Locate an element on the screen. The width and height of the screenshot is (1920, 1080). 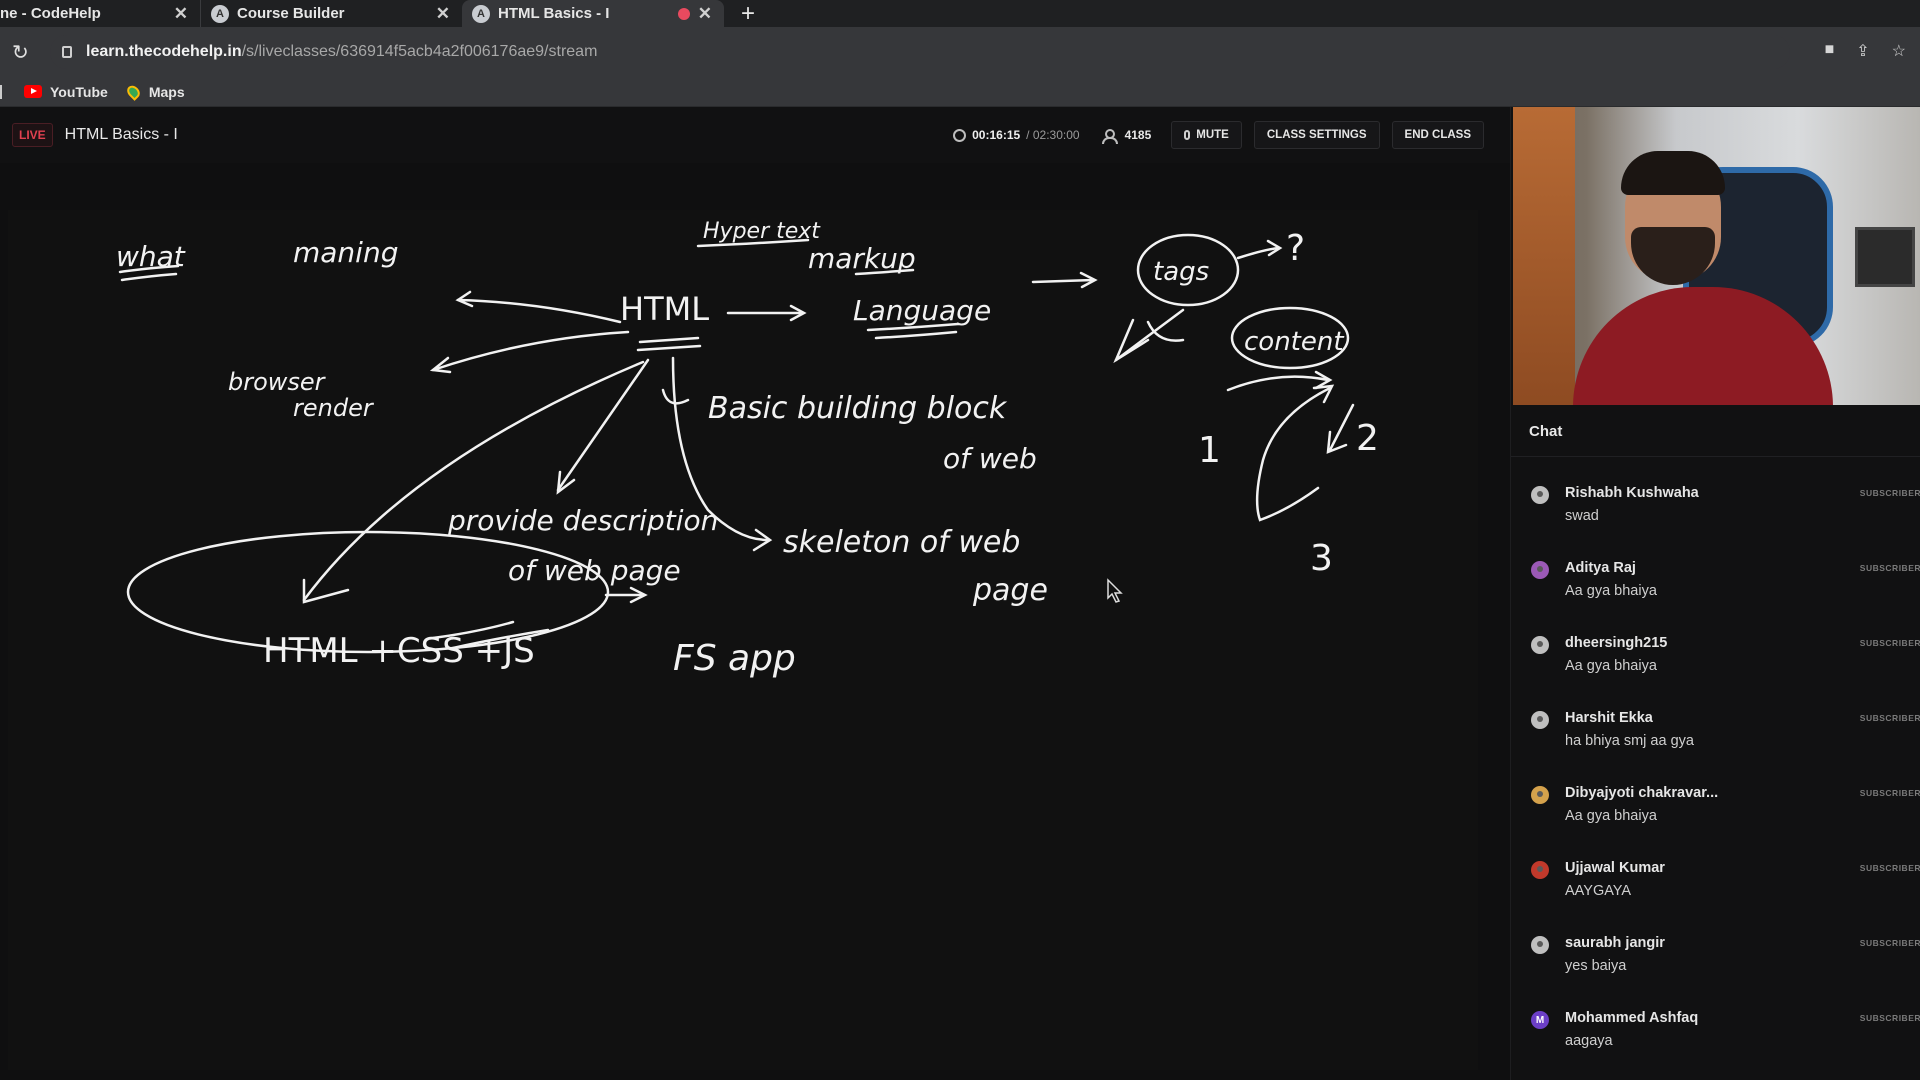
note-html: HTML is located at coordinates (664, 309).